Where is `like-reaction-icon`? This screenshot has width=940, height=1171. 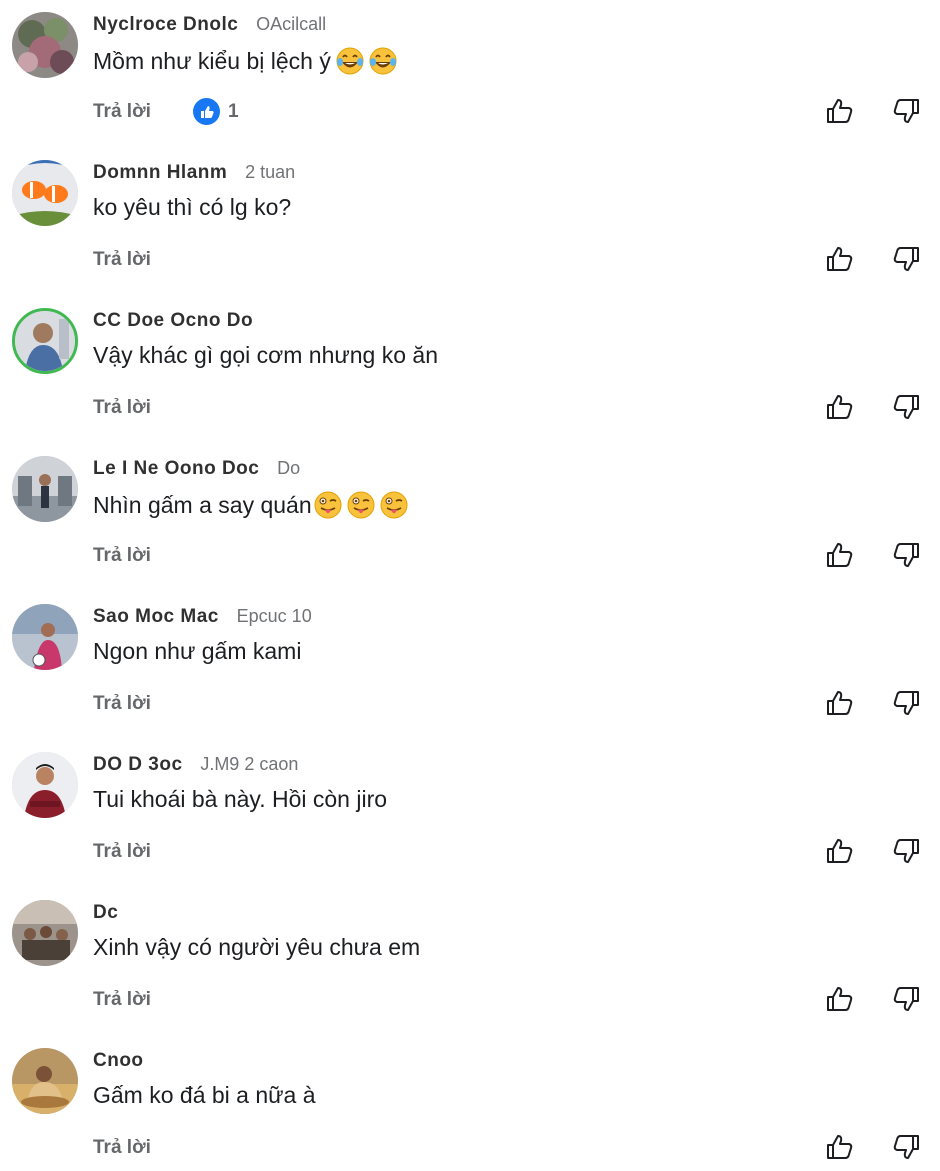 like-reaction-icon is located at coordinates (206, 111).